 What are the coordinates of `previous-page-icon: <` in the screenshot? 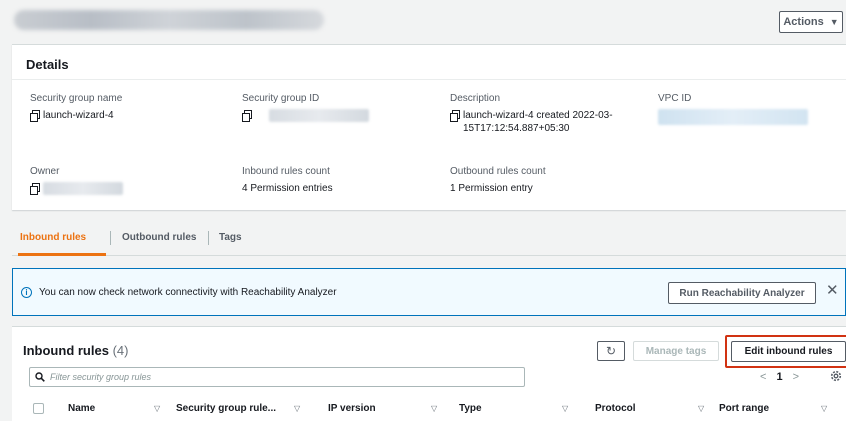 It's located at (763, 377).